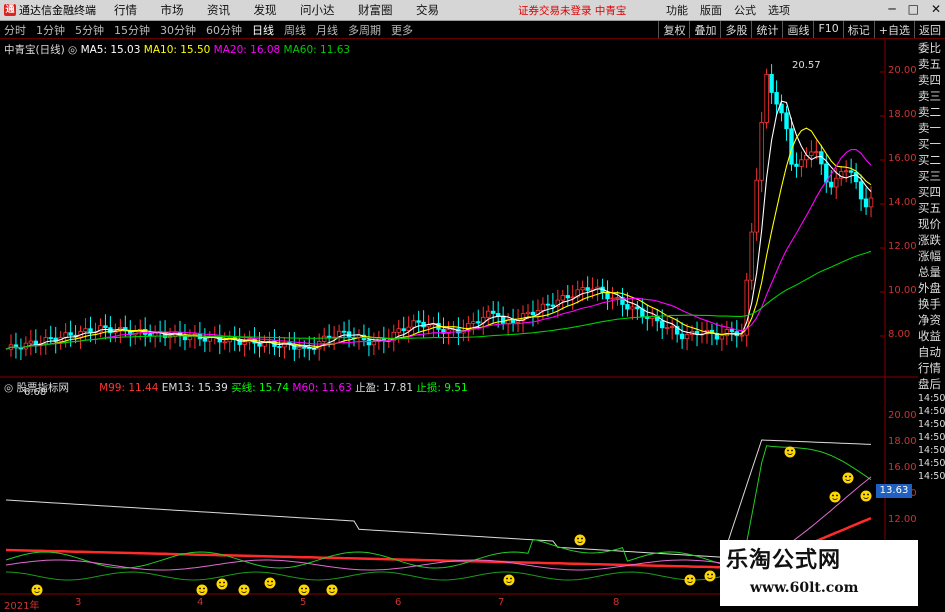 This screenshot has width=945, height=612. What do you see at coordinates (902, 246) in the screenshot?
I see `price-tick: 12.00` at bounding box center [902, 246].